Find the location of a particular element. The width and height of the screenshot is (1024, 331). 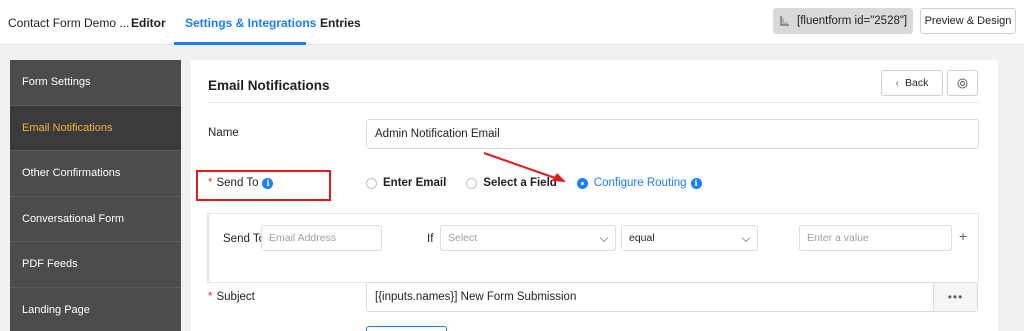

sidebar-item-form-settings: Form Settings is located at coordinates (95, 83).